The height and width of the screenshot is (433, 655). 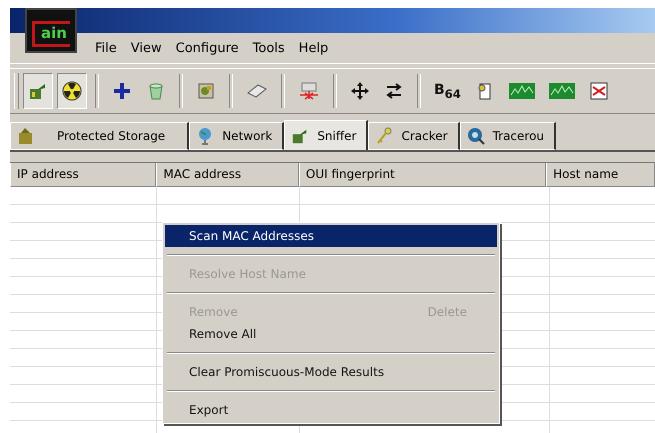 I want to click on key-icon, so click(x=384, y=136).